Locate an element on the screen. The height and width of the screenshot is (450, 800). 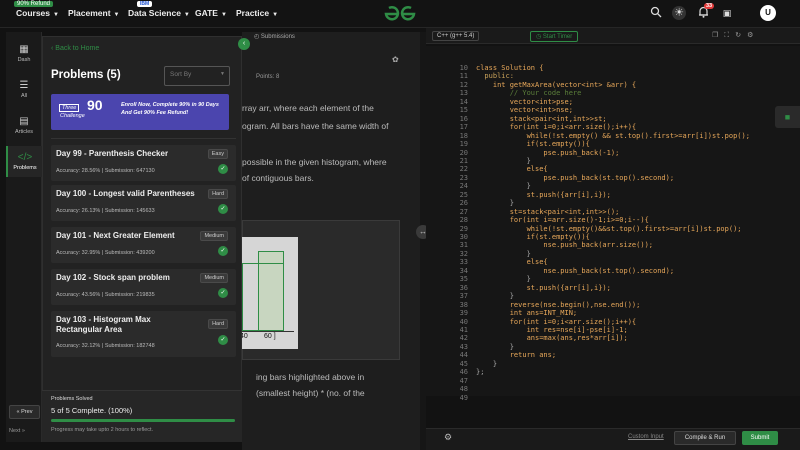
line-number: 22 is located at coordinates (463, 169).